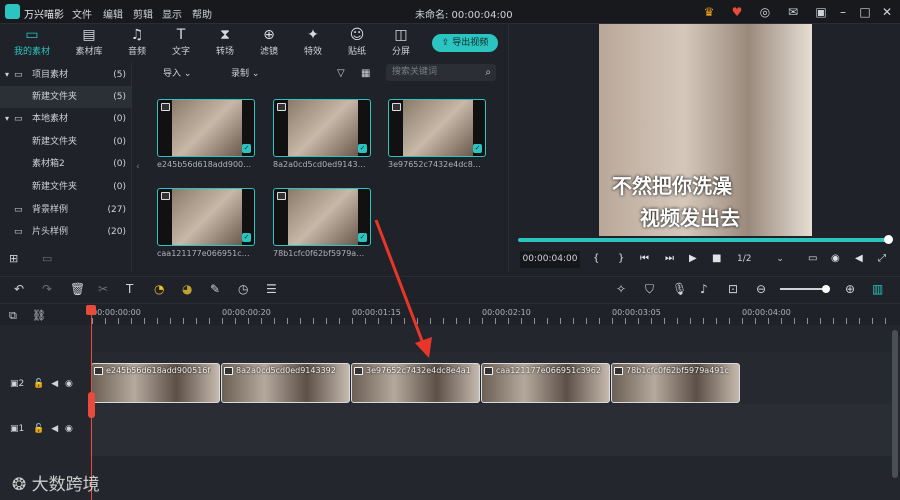 The width and height of the screenshot is (900, 500). I want to click on timeline-clip: 3e97652c7432e4dc8e4a1, so click(415, 383).